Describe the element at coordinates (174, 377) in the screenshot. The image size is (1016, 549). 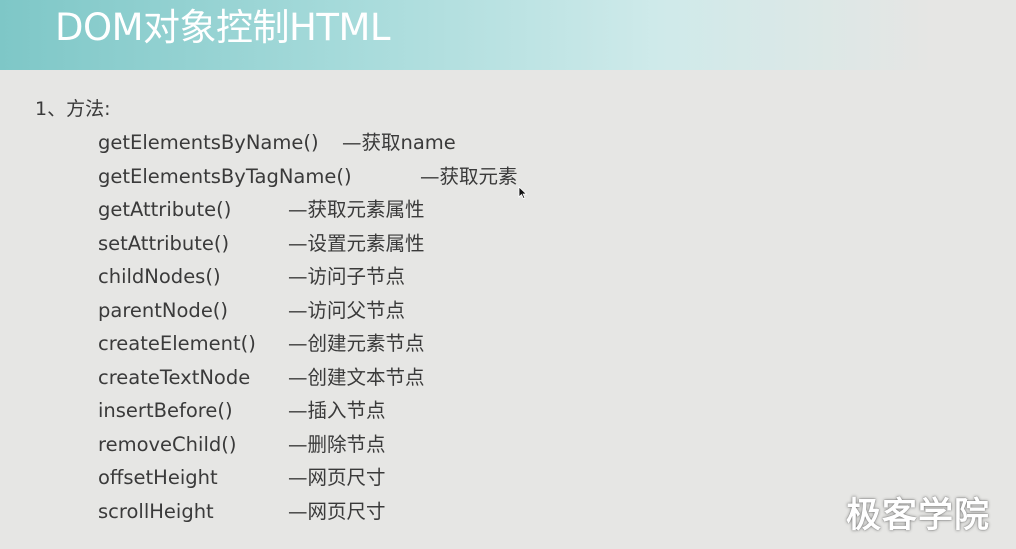
I see `method-name: createTextNode` at that location.